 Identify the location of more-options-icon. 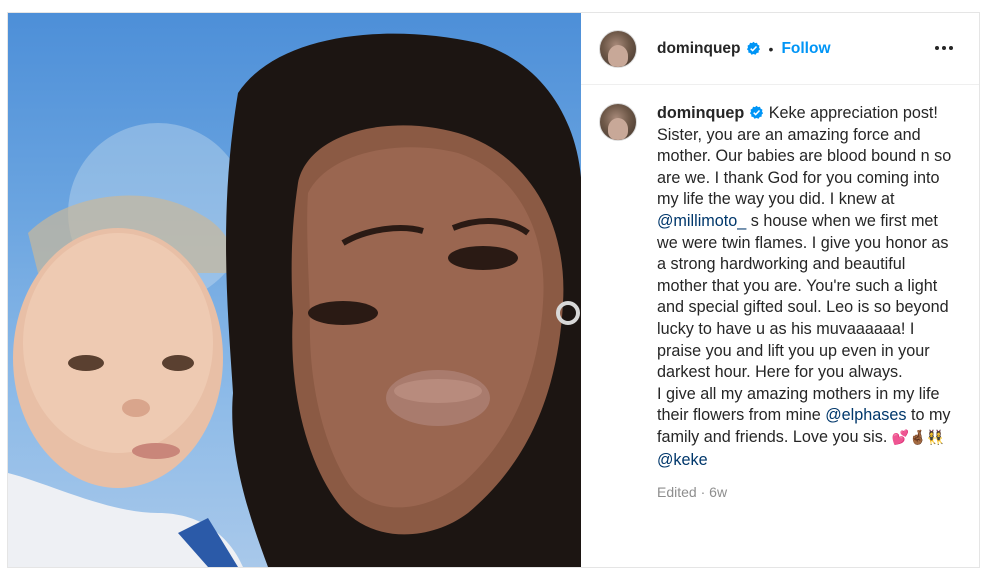
(946, 48).